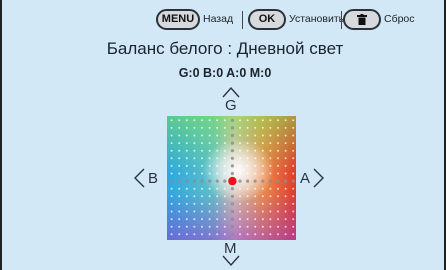 The width and height of the screenshot is (446, 270). I want to click on axis-label-a: A, so click(305, 178).